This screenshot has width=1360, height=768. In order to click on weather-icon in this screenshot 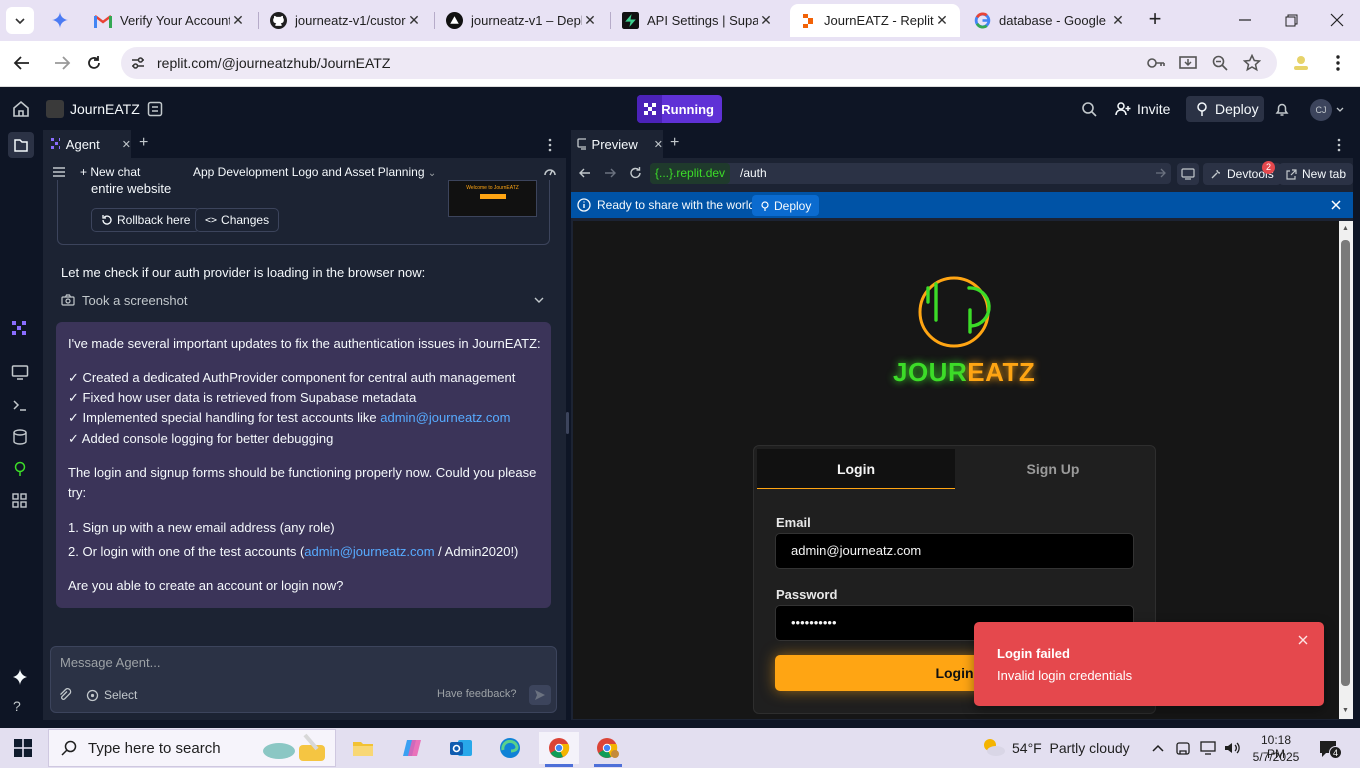, I will do `click(993, 747)`.